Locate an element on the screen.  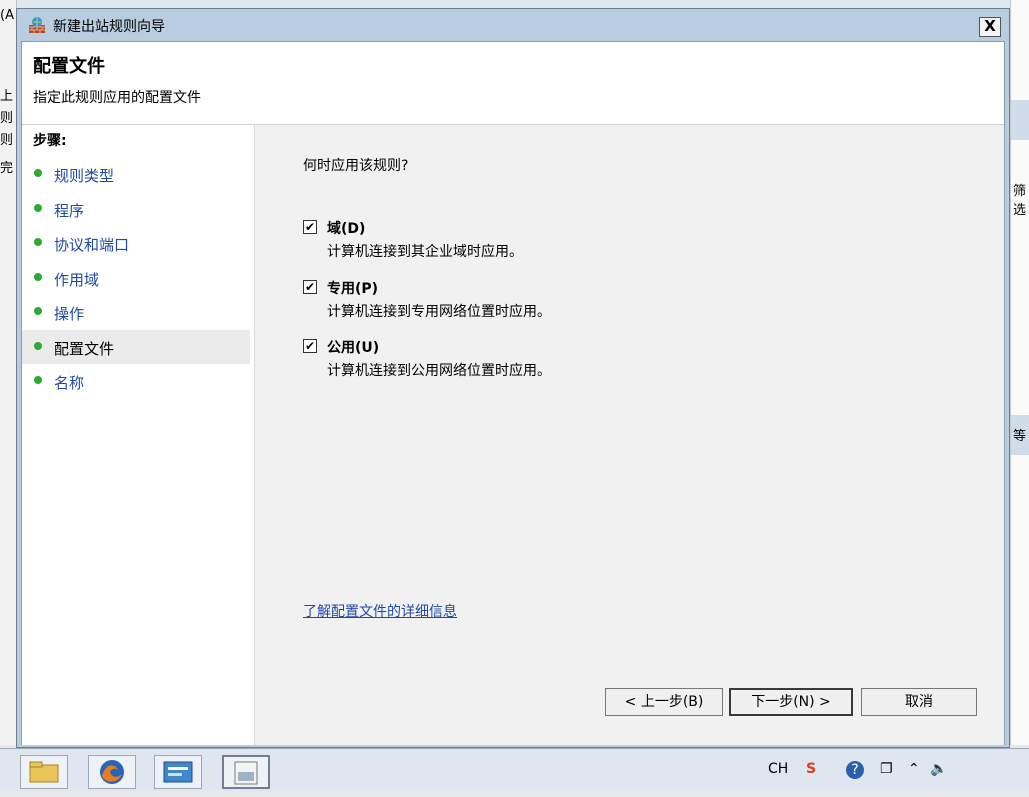
question-text: 何时应用该规则? is located at coordinates (356, 166).